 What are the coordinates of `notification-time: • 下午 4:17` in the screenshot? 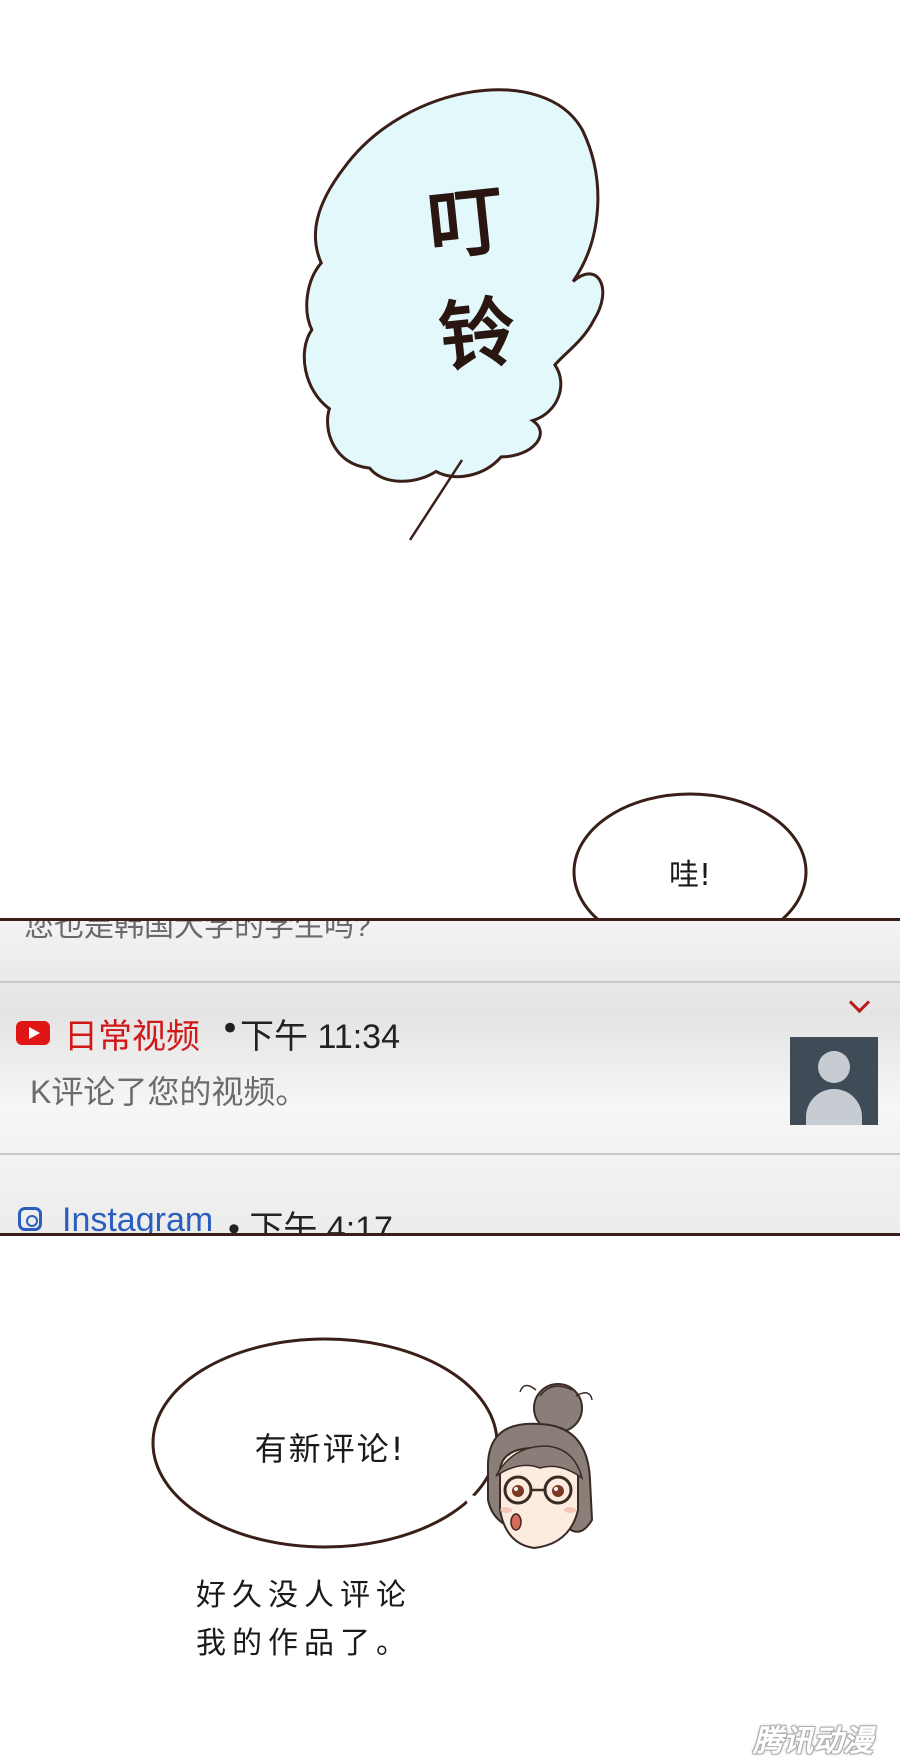 It's located at (310, 1223).